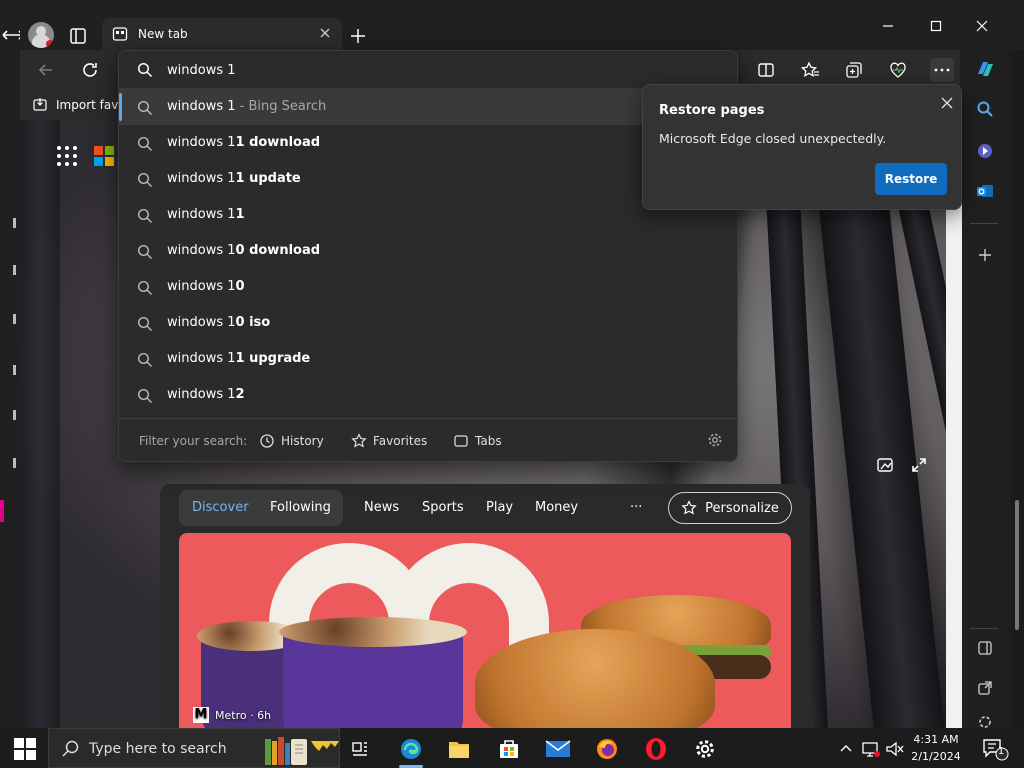 Image resolution: width=1024 pixels, height=768 pixels. Describe the element at coordinates (509, 749) in the screenshot. I see `microsoft-store-icon` at that location.